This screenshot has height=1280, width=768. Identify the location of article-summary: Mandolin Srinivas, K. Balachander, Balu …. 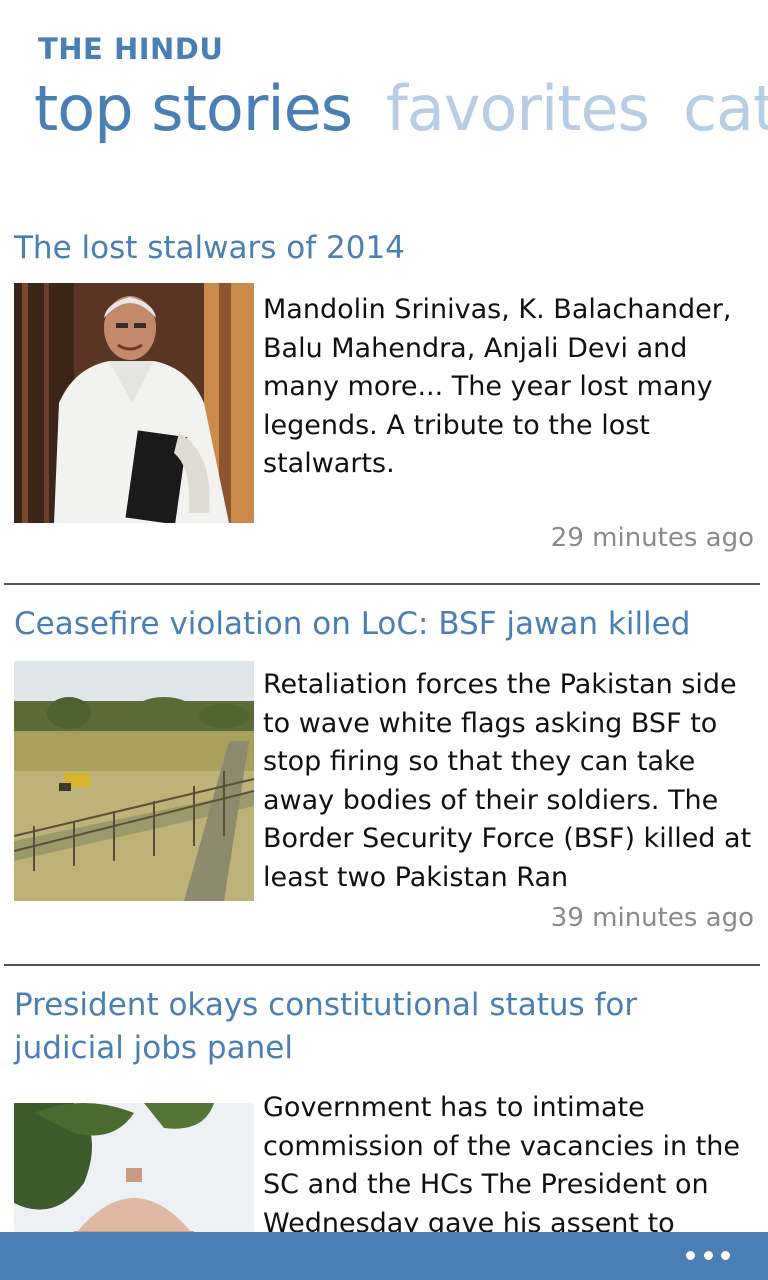
(497, 386).